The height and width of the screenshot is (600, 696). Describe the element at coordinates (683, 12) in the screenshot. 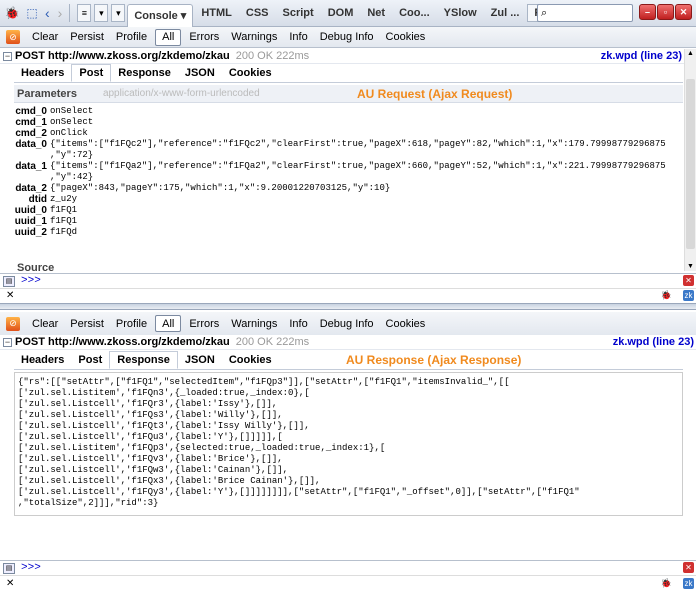

I see `close-icon: ✕` at that location.